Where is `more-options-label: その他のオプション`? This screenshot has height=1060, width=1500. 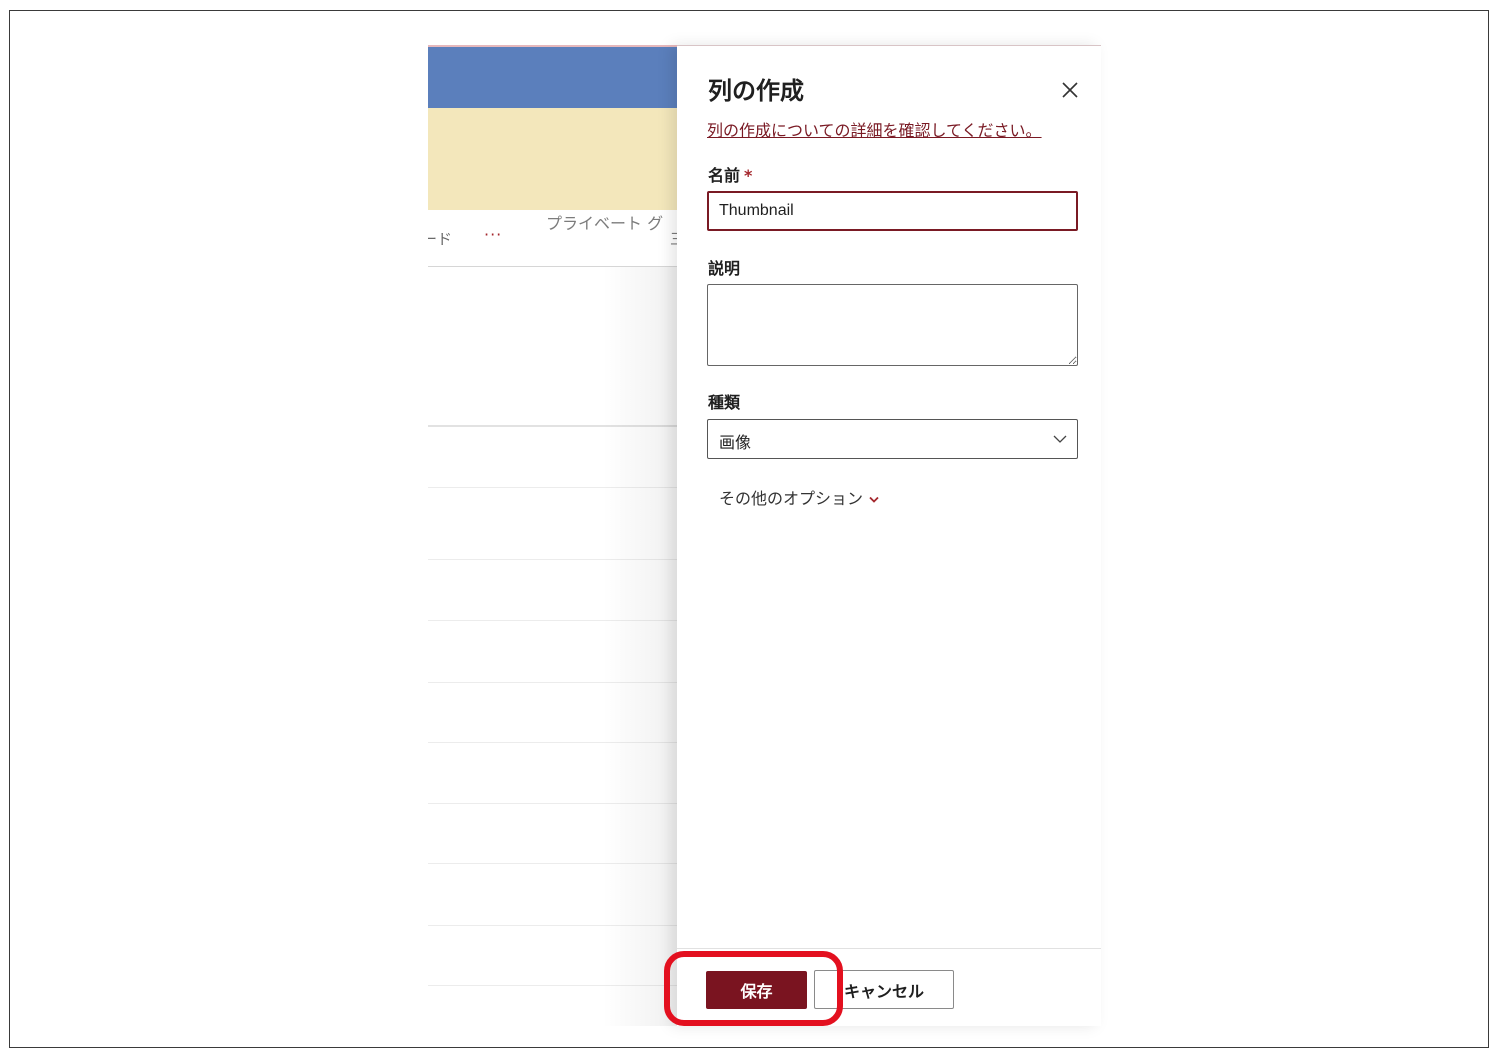
more-options-label: その他のオプション is located at coordinates (791, 498).